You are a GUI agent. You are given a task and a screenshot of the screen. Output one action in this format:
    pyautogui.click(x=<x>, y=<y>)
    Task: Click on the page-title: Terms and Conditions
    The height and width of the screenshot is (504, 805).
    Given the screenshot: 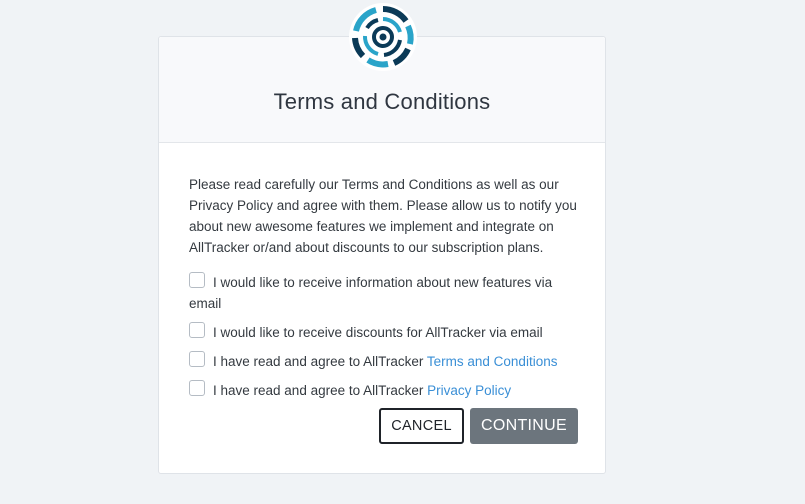 What is the action you would take?
    pyautogui.click(x=382, y=101)
    